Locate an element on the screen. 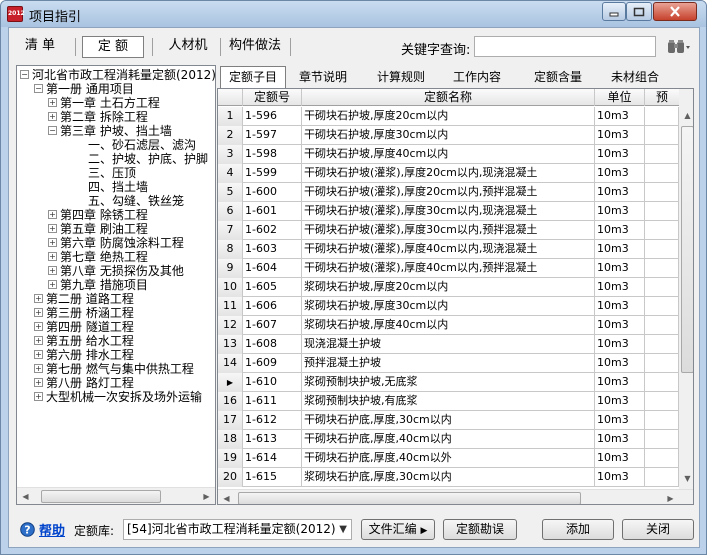 This screenshot has height=555, width=707. quota-errata-button: 定额勘误 is located at coordinates (480, 529).